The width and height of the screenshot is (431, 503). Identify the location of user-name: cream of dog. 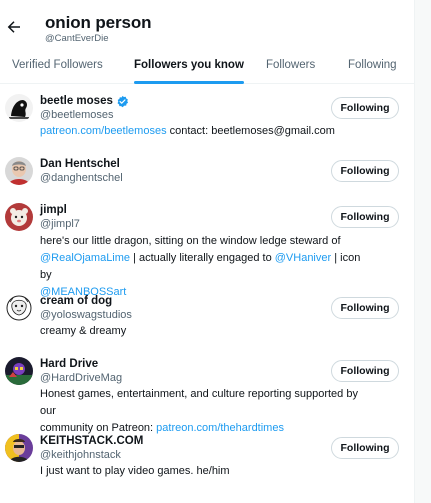
(76, 301).